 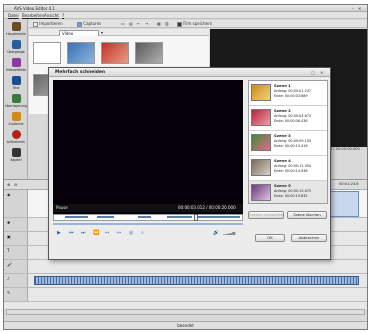 What do you see at coordinates (185, 267) in the screenshot?
I see `voice-track: 🎤` at bounding box center [185, 267].